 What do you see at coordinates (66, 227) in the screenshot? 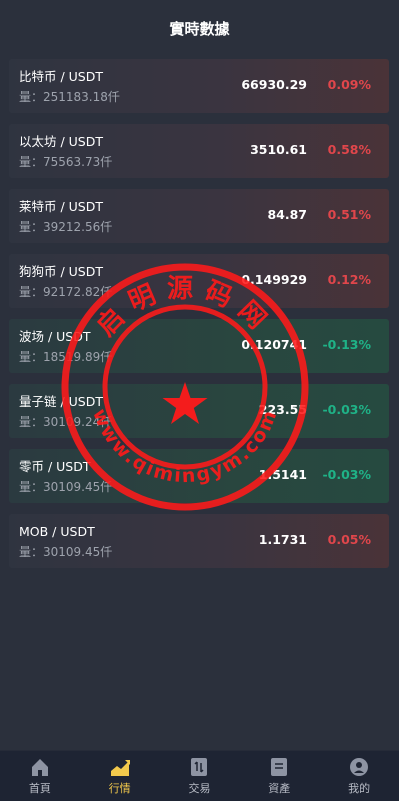
I see `volume-text: 量：39212.56仟` at bounding box center [66, 227].